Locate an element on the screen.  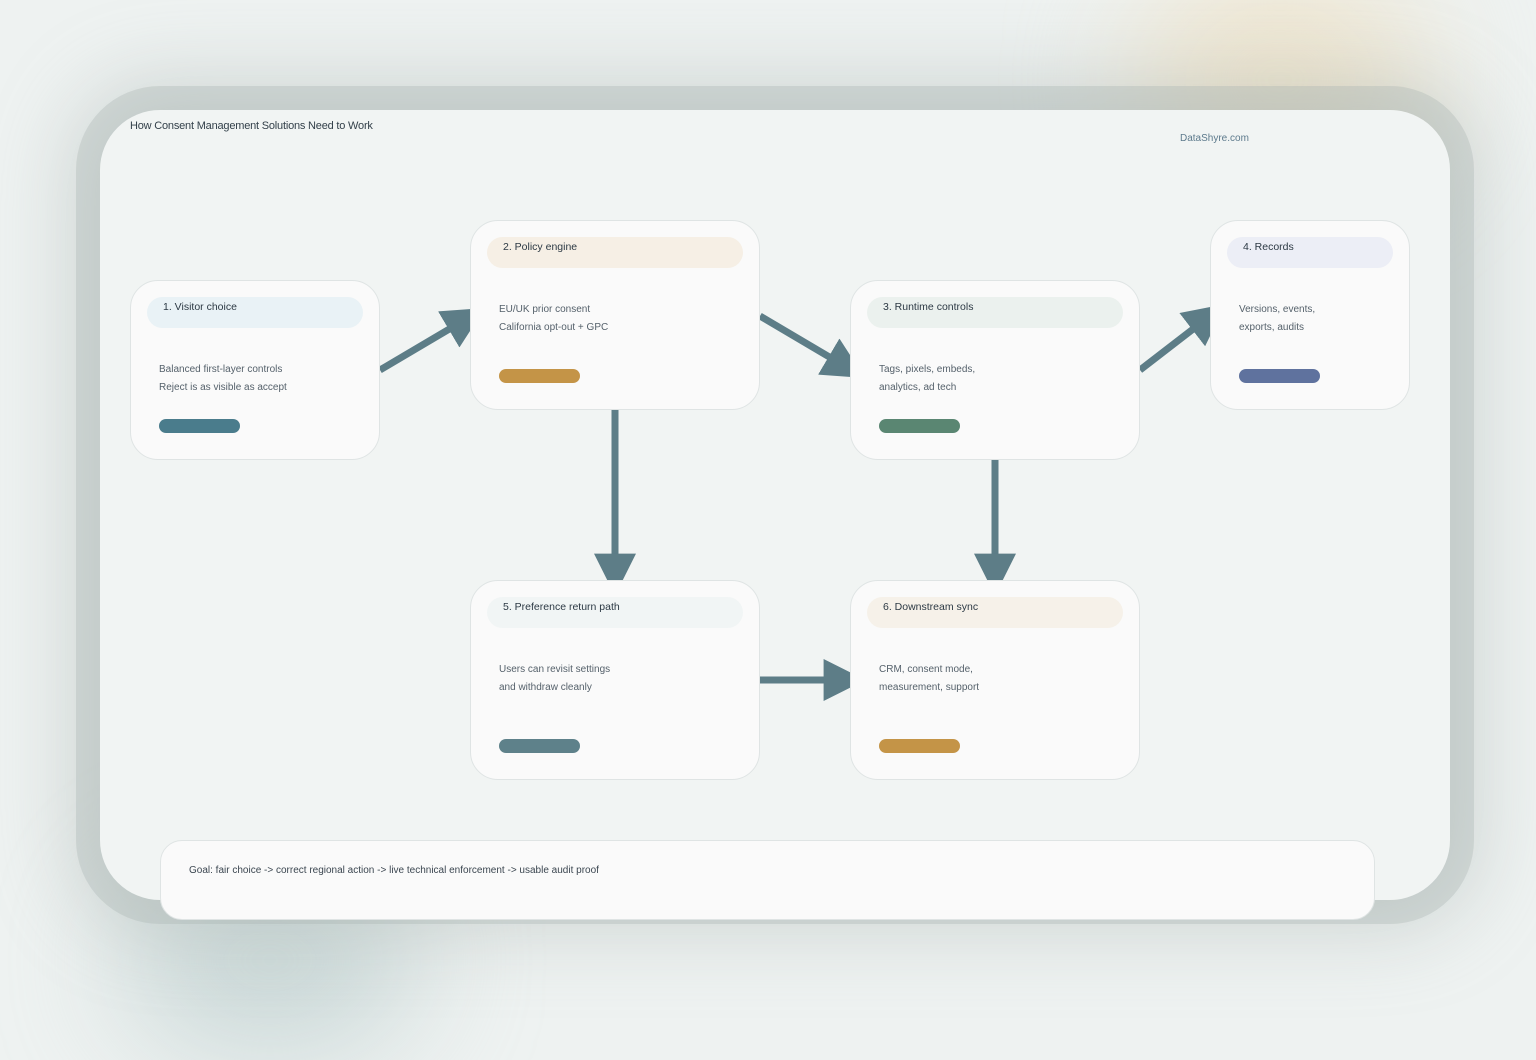
step-line: and withdraw cleanly is located at coordinates (545, 687).